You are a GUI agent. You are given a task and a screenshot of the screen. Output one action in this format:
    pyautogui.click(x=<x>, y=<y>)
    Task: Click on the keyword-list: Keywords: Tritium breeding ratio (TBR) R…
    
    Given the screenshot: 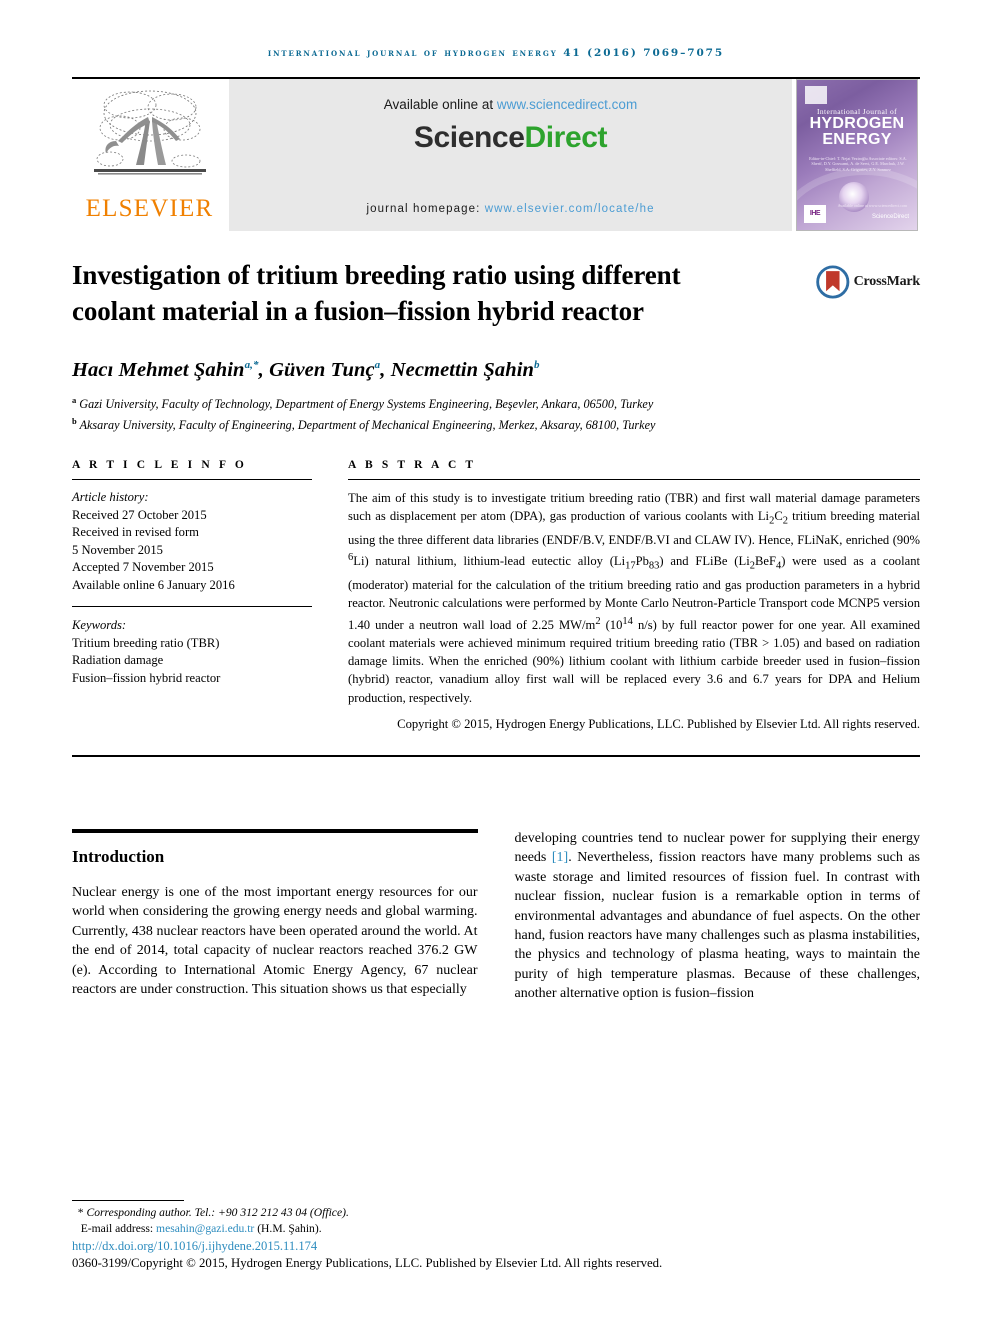 What is the action you would take?
    pyautogui.click(x=192, y=652)
    